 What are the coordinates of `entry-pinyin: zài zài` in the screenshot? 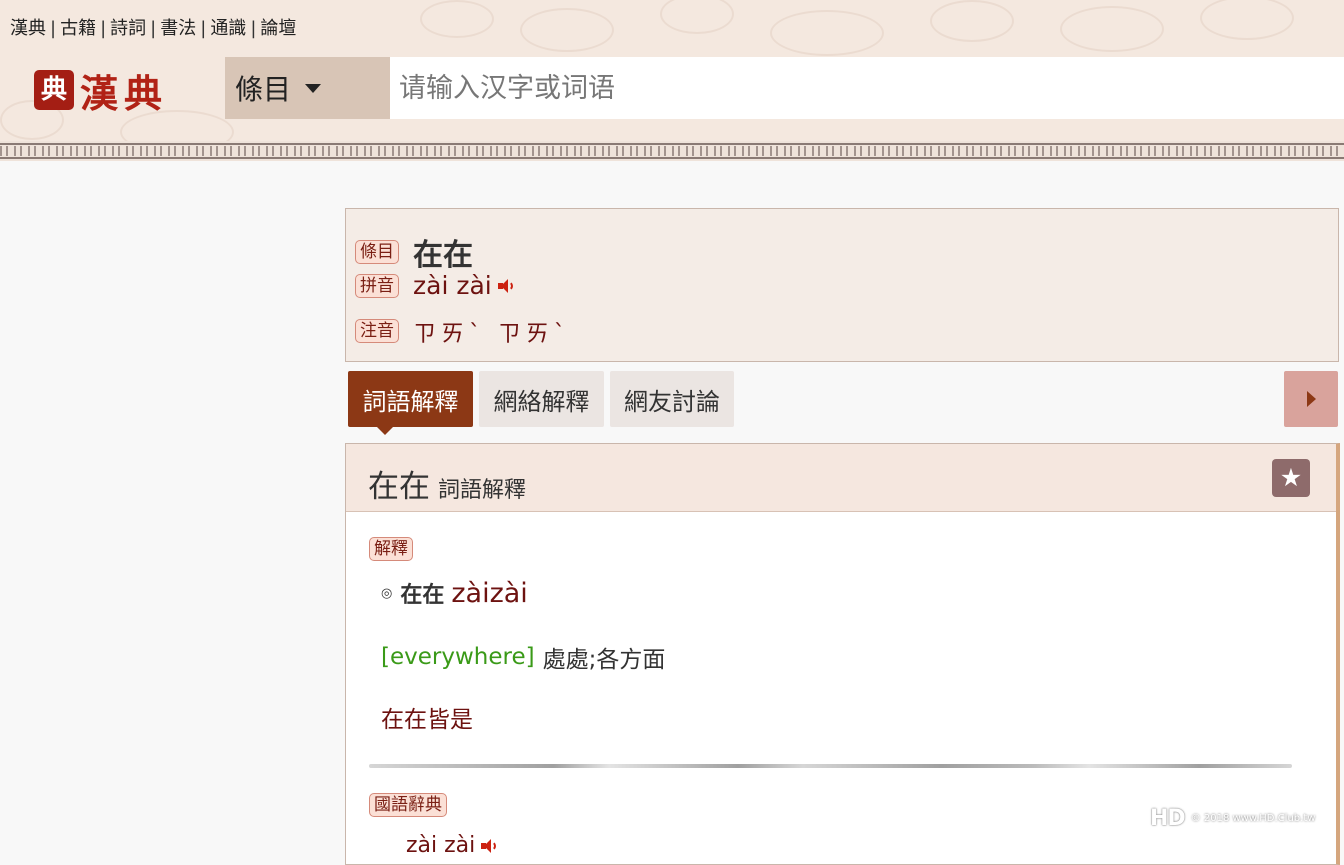 It's located at (452, 285).